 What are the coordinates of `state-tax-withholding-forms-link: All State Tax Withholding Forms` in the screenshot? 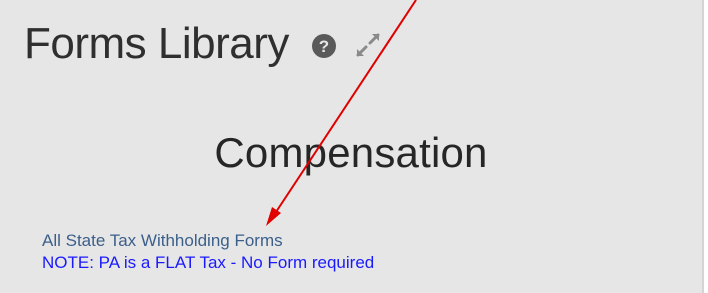 It's located at (208, 241).